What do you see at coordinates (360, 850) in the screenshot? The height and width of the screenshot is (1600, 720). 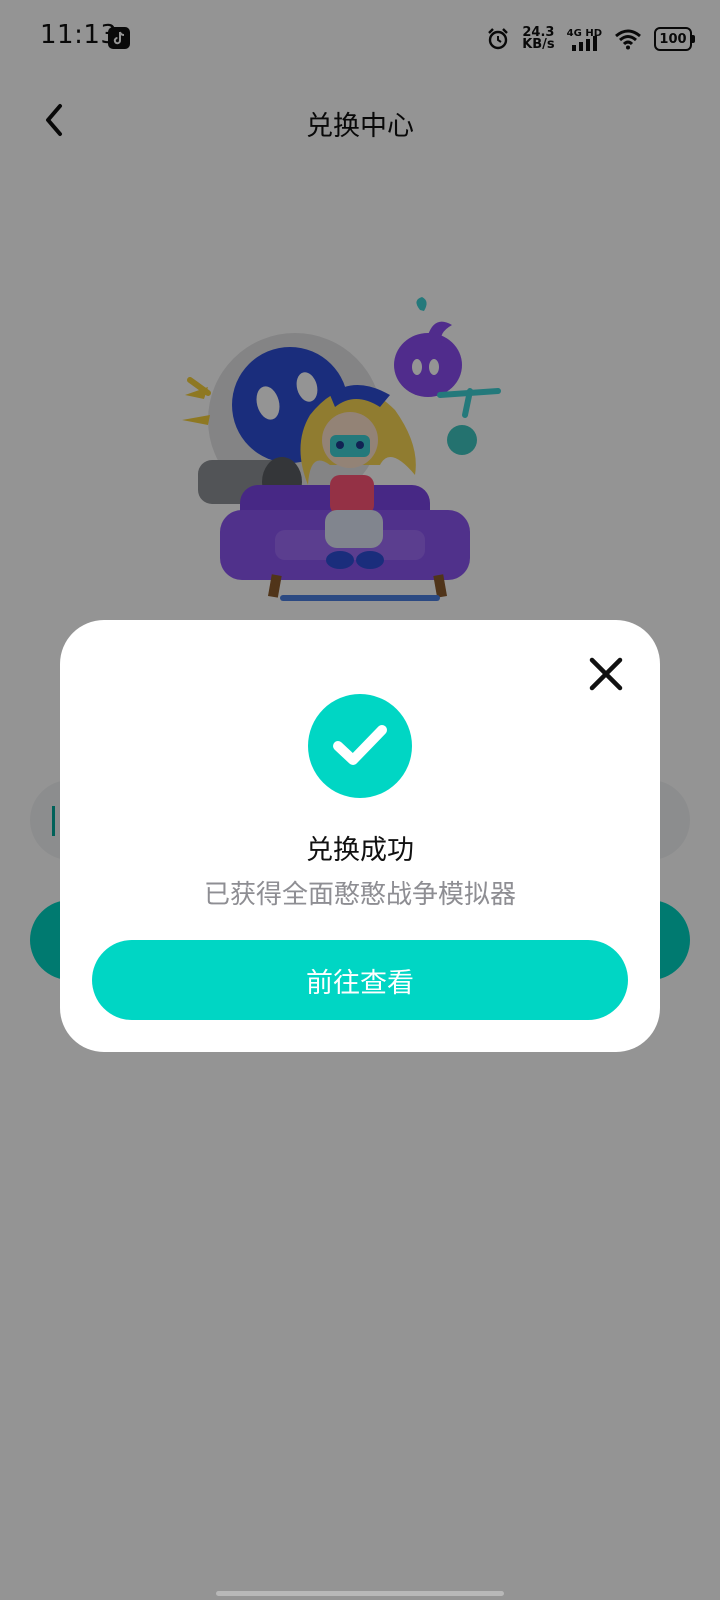 I see `dialog-title: 兑换成功` at bounding box center [360, 850].